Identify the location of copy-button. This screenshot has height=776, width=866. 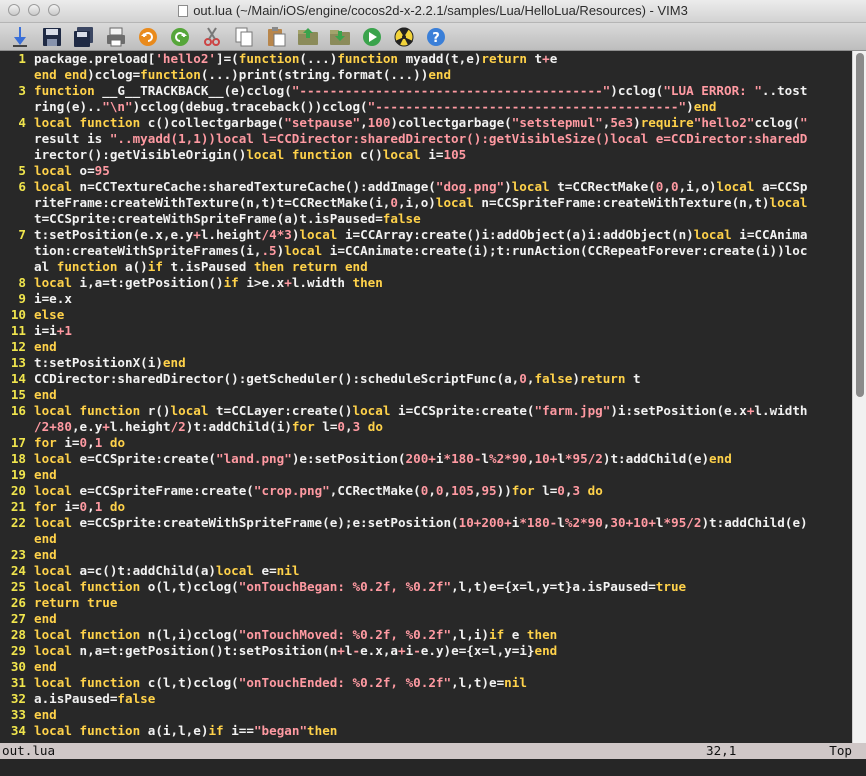
(244, 37).